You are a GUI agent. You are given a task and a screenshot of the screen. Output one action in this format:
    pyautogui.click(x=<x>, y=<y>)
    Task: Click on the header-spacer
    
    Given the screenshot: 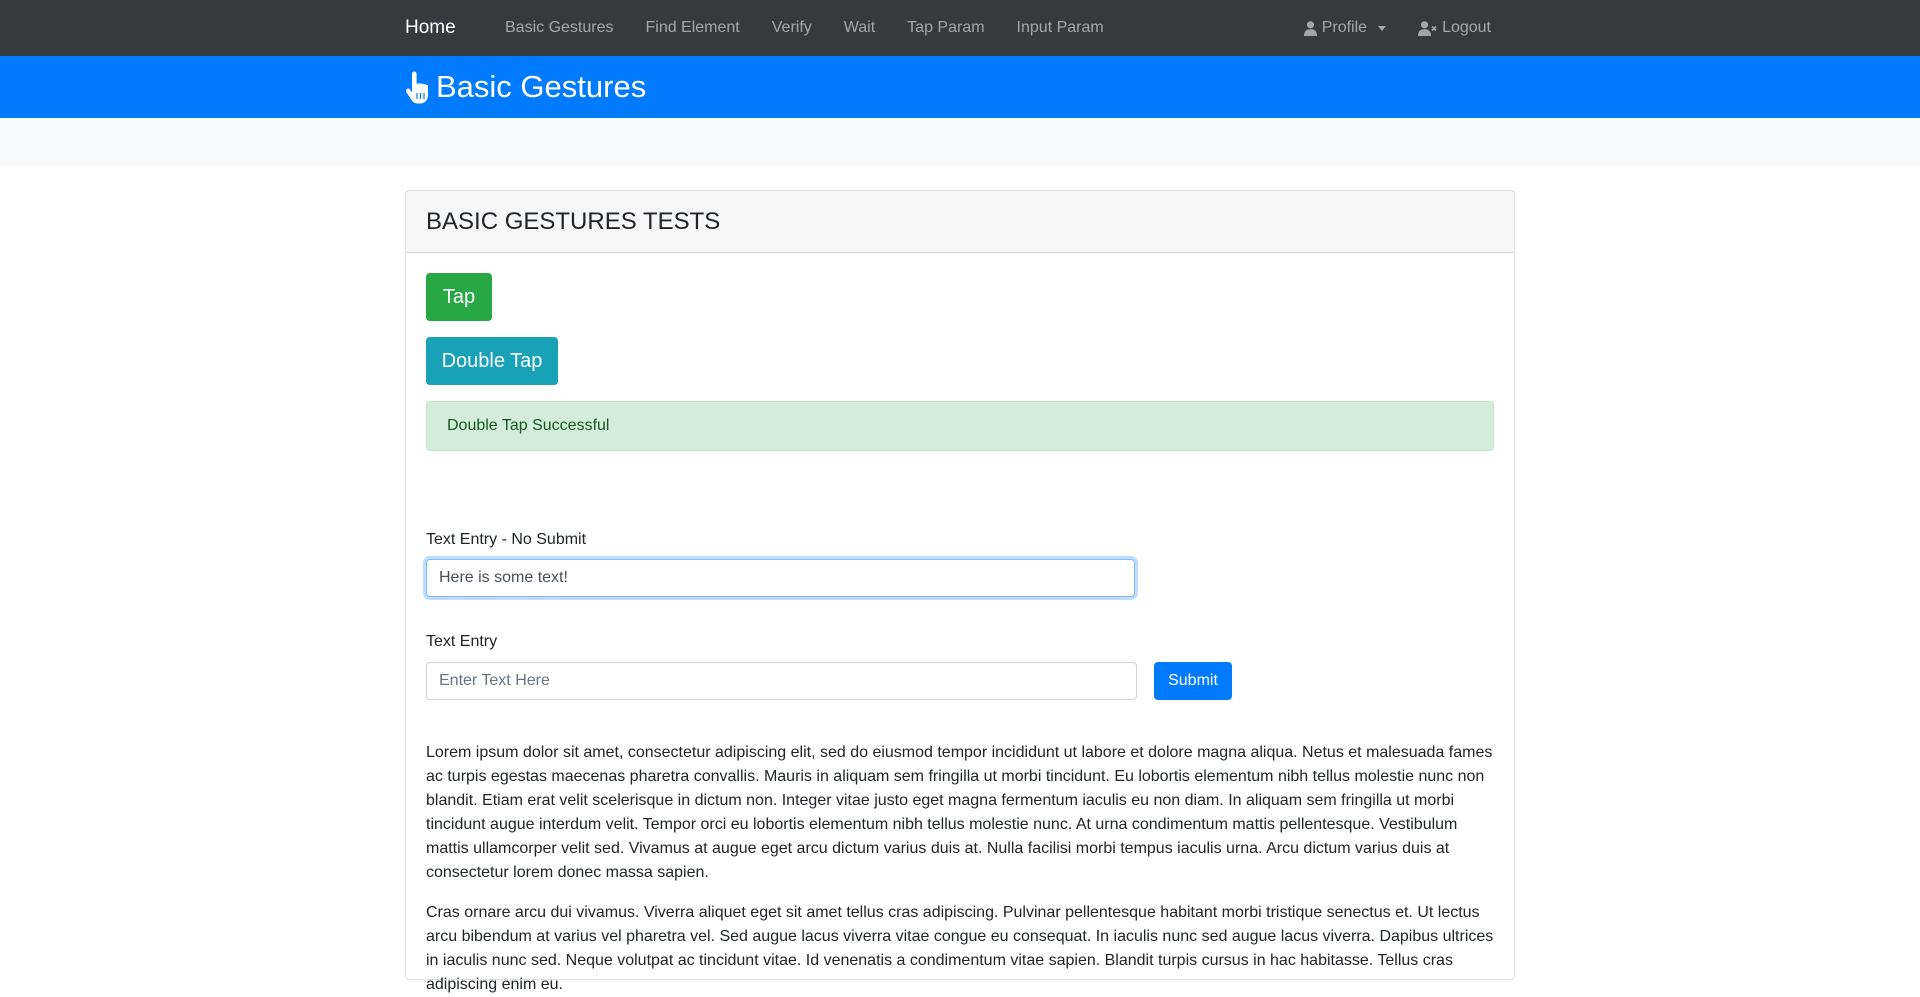 What is the action you would take?
    pyautogui.click(x=960, y=142)
    